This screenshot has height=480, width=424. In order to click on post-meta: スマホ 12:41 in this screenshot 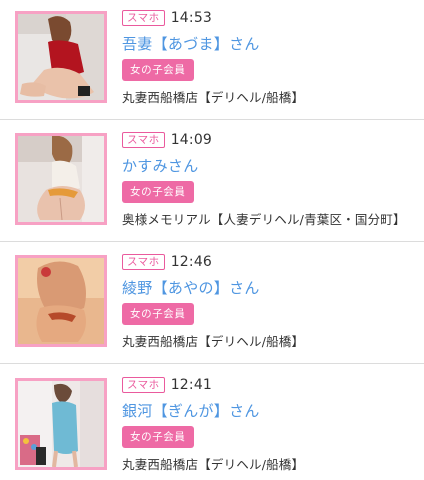, I will do `click(167, 385)`.